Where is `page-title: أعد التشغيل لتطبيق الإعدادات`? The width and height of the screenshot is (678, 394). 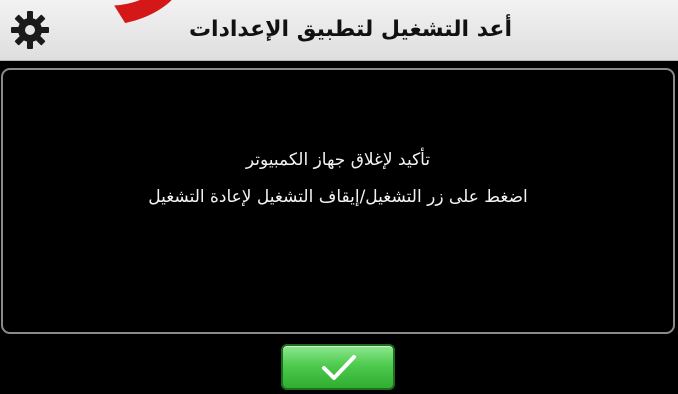 page-title: أعد التشغيل لتطبيق الإعدادات is located at coordinates (350, 29).